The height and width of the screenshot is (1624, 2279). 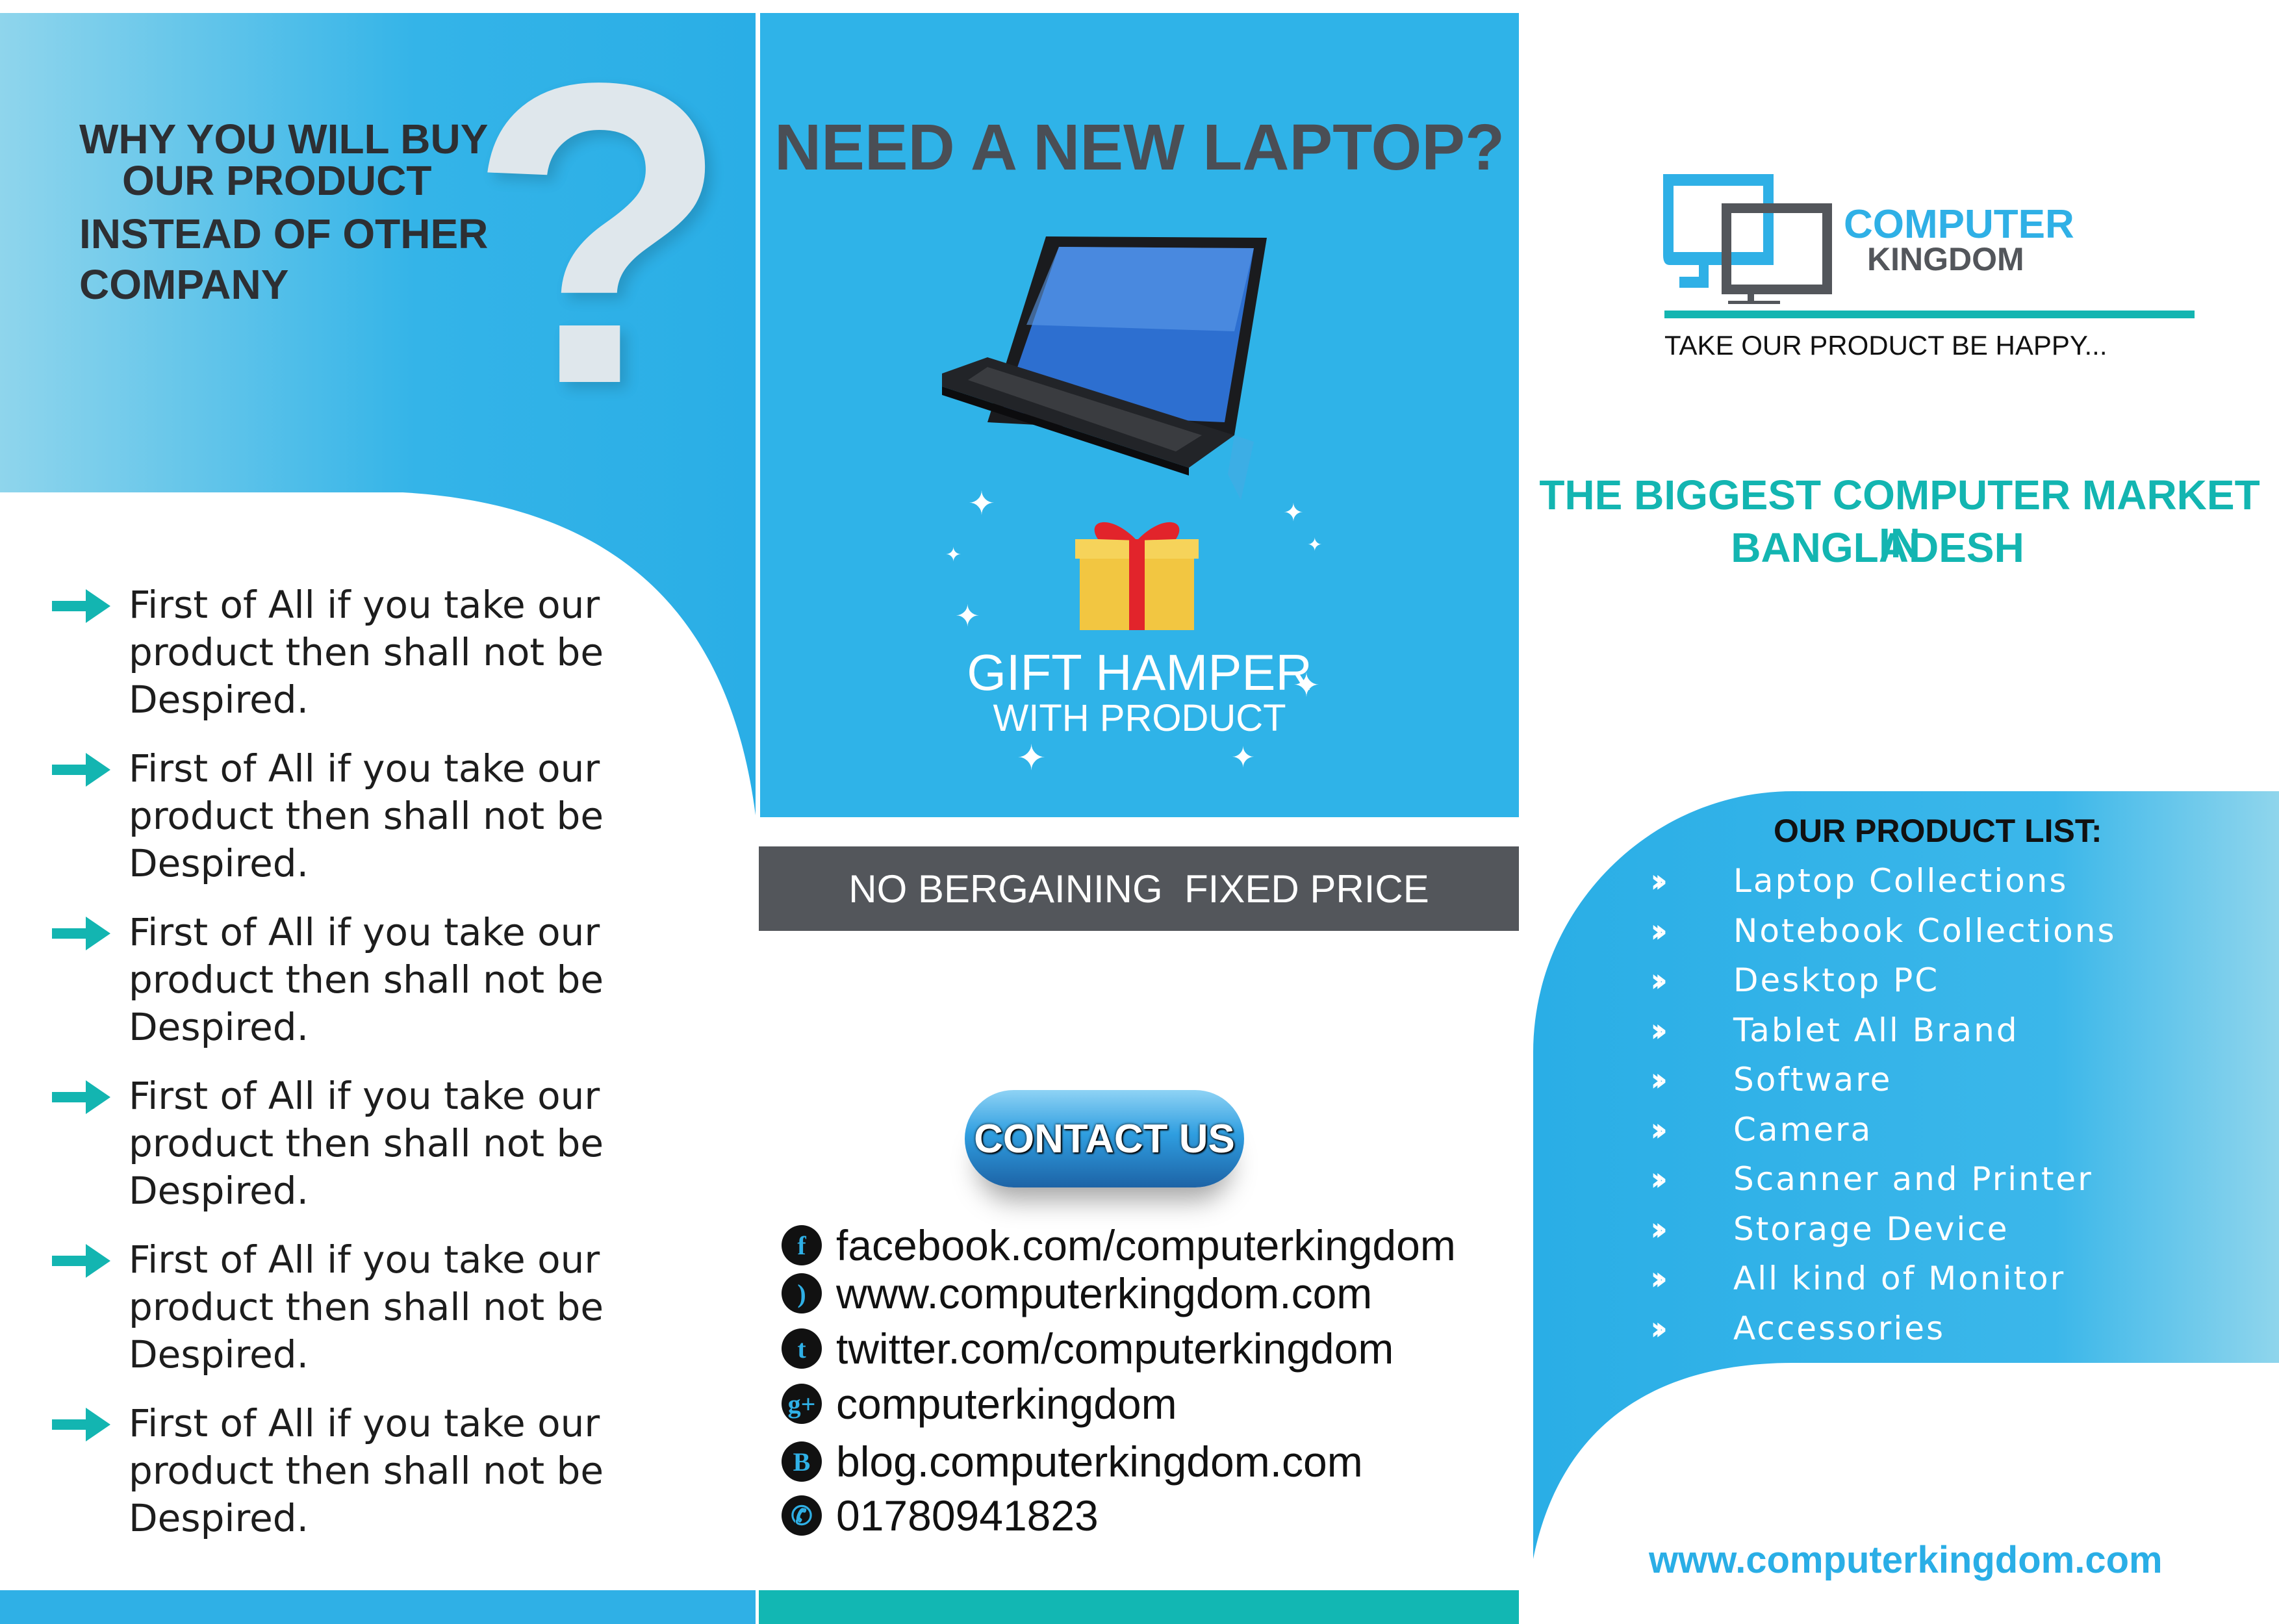 What do you see at coordinates (1899, 1278) in the screenshot?
I see `product-name: All kind of Monitor` at bounding box center [1899, 1278].